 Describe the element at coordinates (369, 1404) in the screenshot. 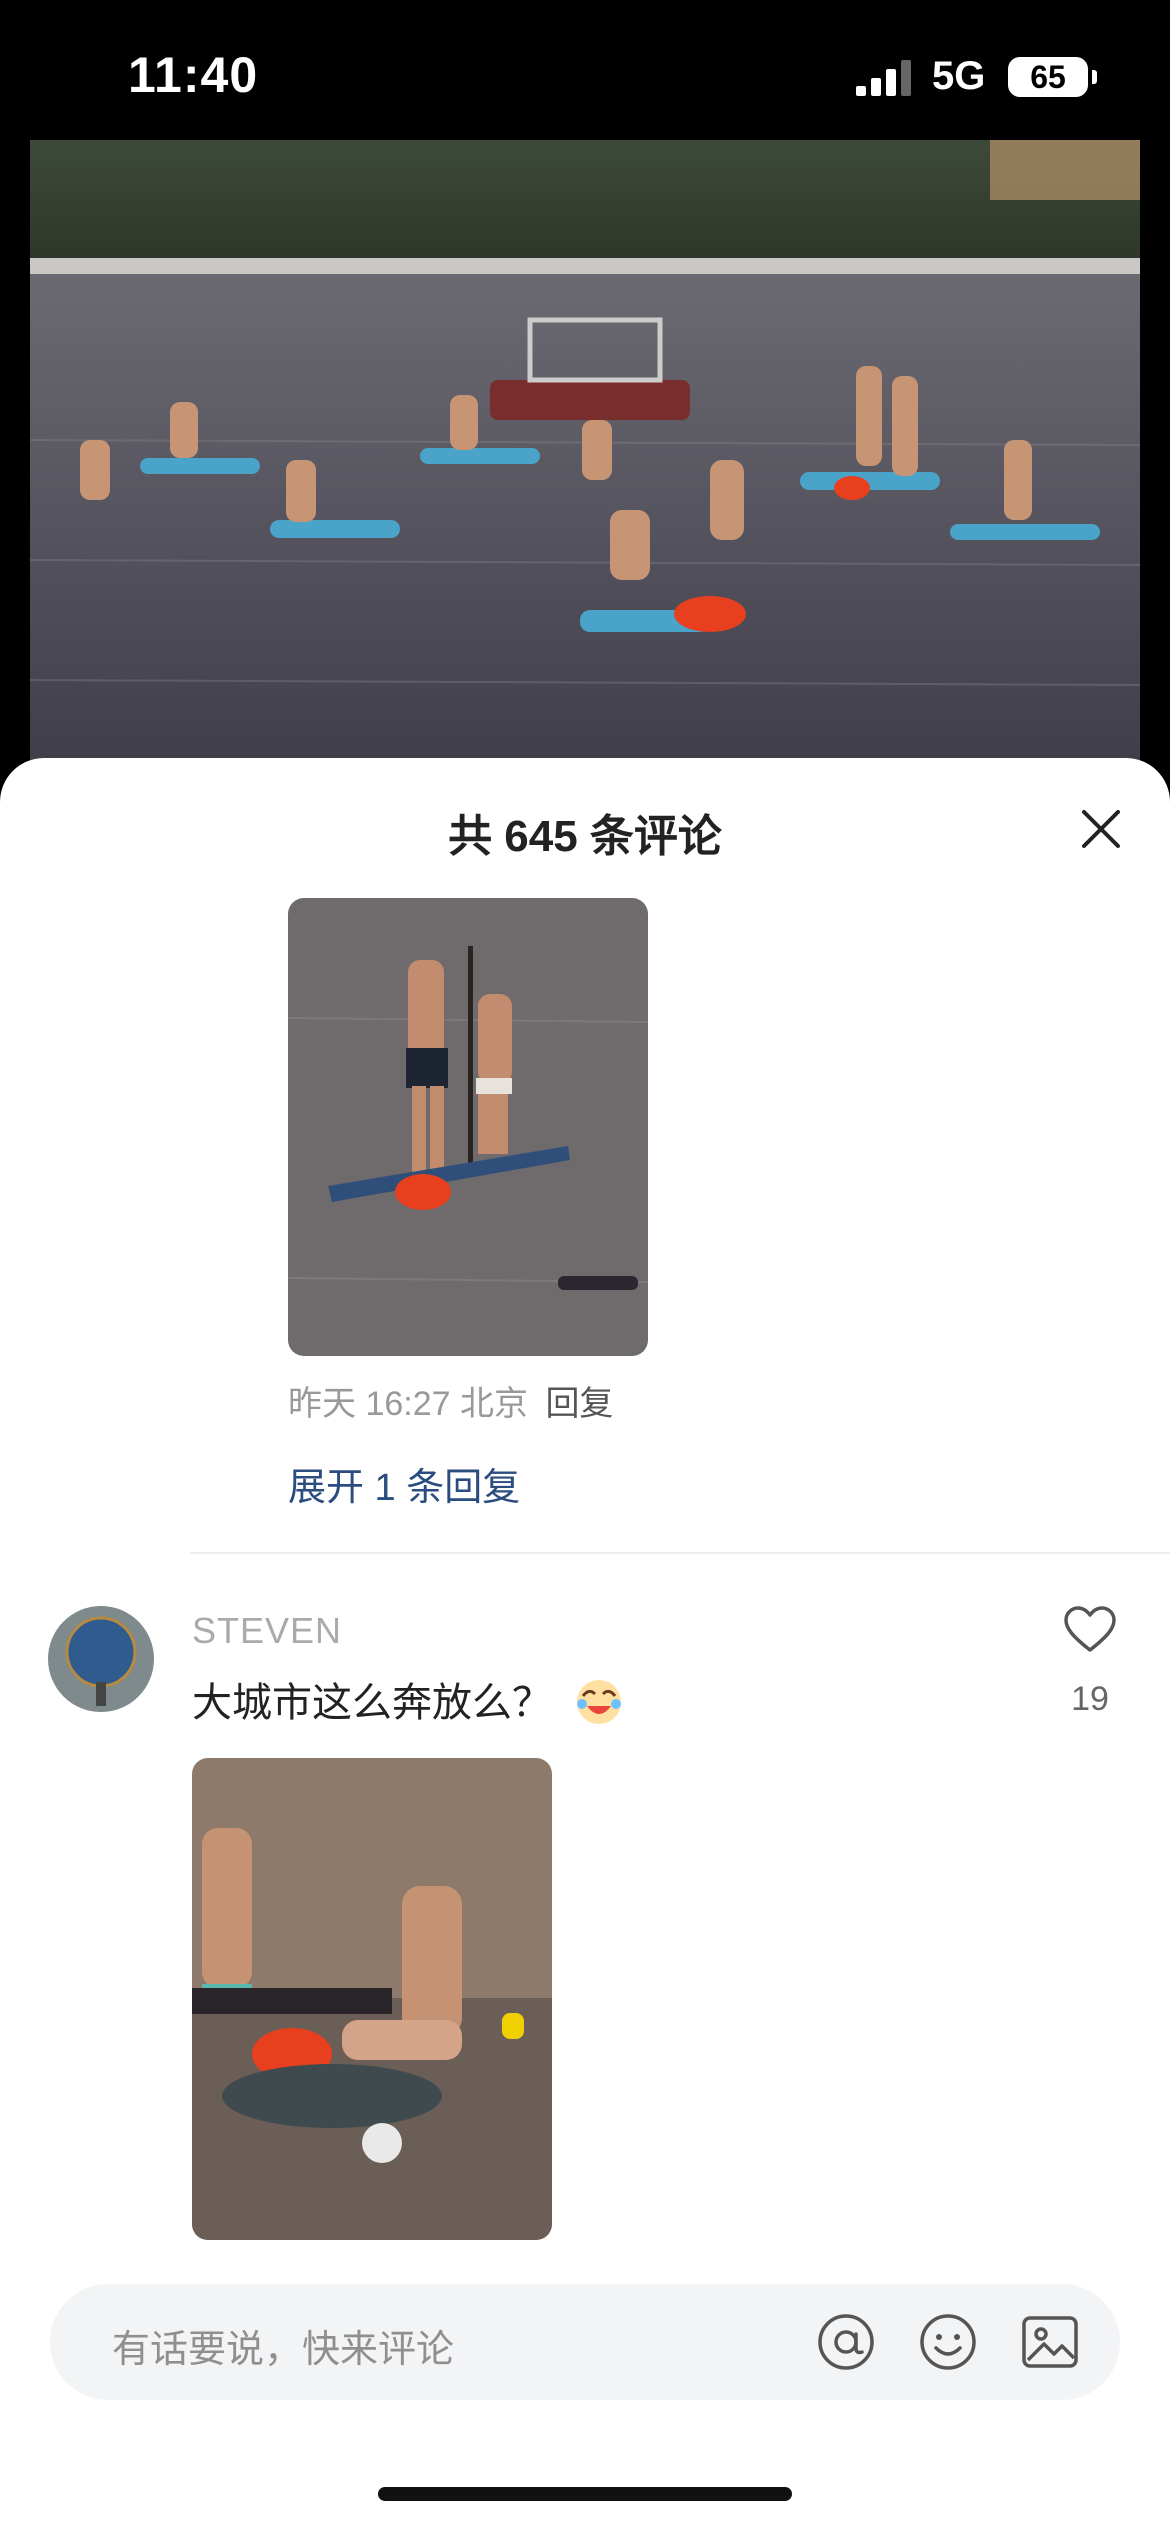

I see `comment-time: 昨天 16:27` at that location.